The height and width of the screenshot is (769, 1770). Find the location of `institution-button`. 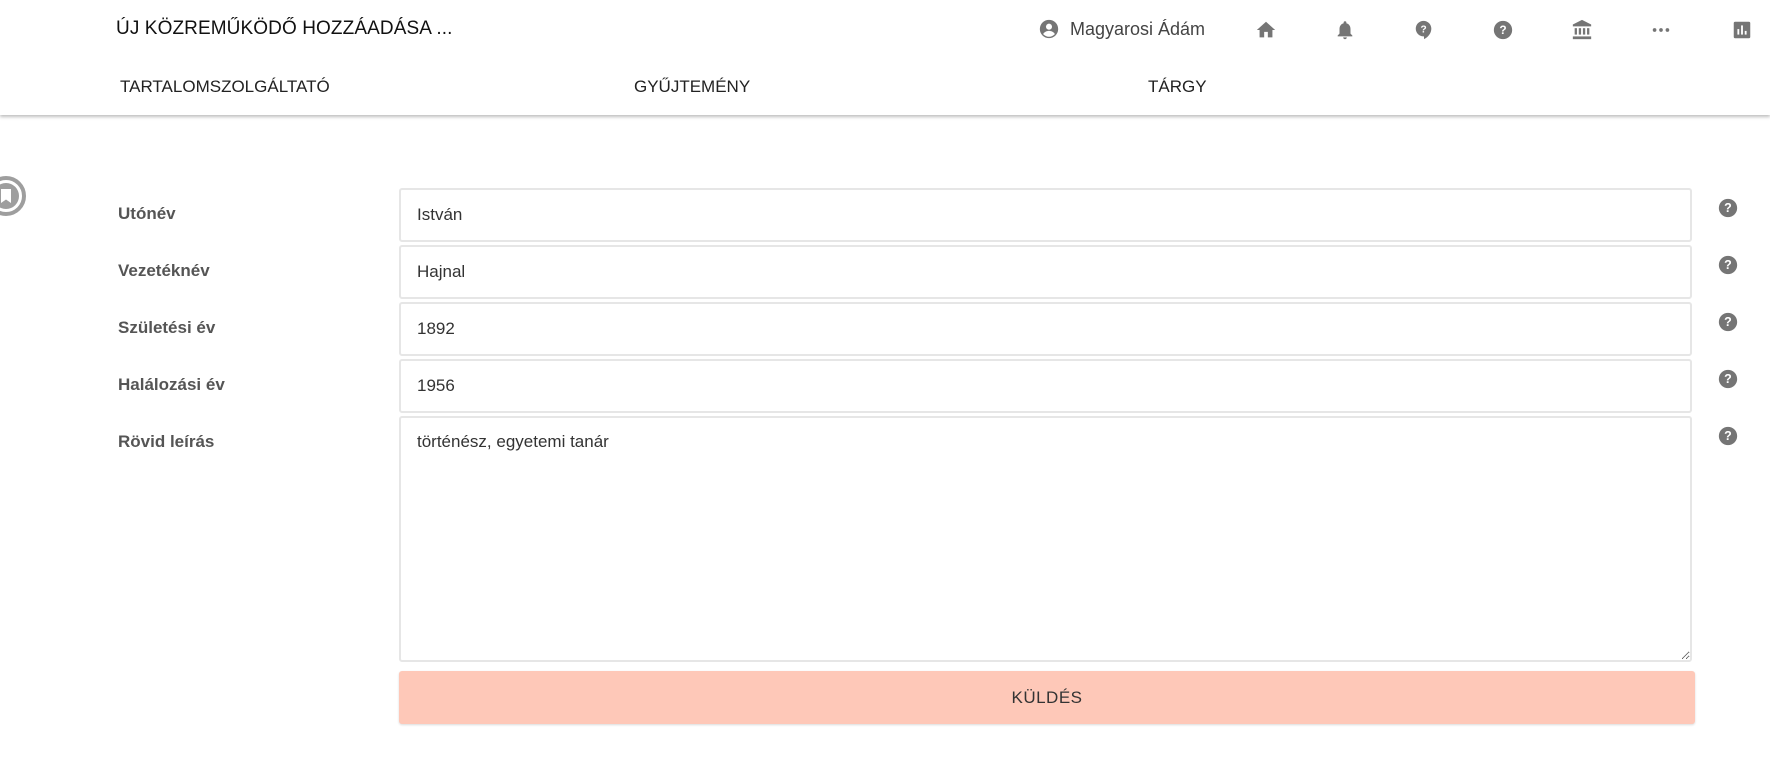

institution-button is located at coordinates (1582, 30).